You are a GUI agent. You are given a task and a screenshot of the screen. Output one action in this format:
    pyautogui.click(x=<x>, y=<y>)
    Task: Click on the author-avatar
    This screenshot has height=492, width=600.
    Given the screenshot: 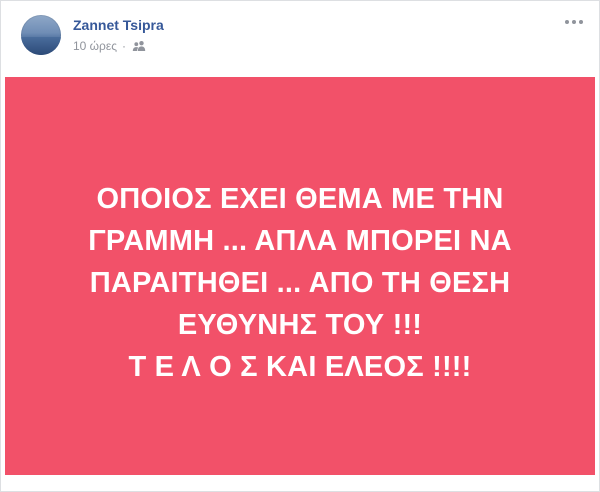 What is the action you would take?
    pyautogui.click(x=41, y=35)
    